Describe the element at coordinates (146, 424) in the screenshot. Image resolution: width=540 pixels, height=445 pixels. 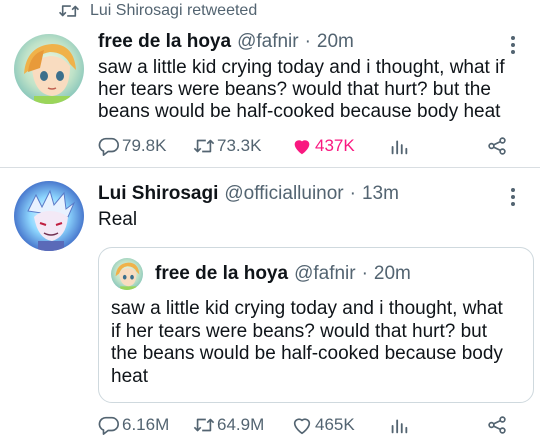
I see `reply-count: 6.16M` at that location.